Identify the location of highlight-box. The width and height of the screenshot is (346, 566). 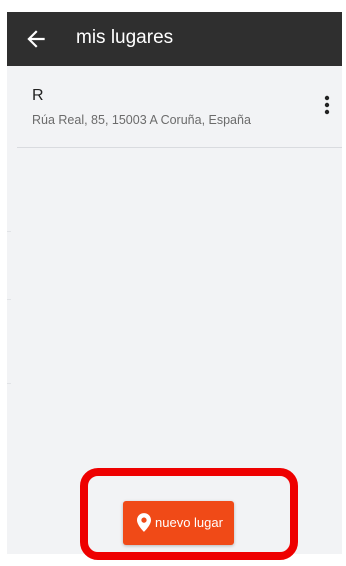
(189, 514).